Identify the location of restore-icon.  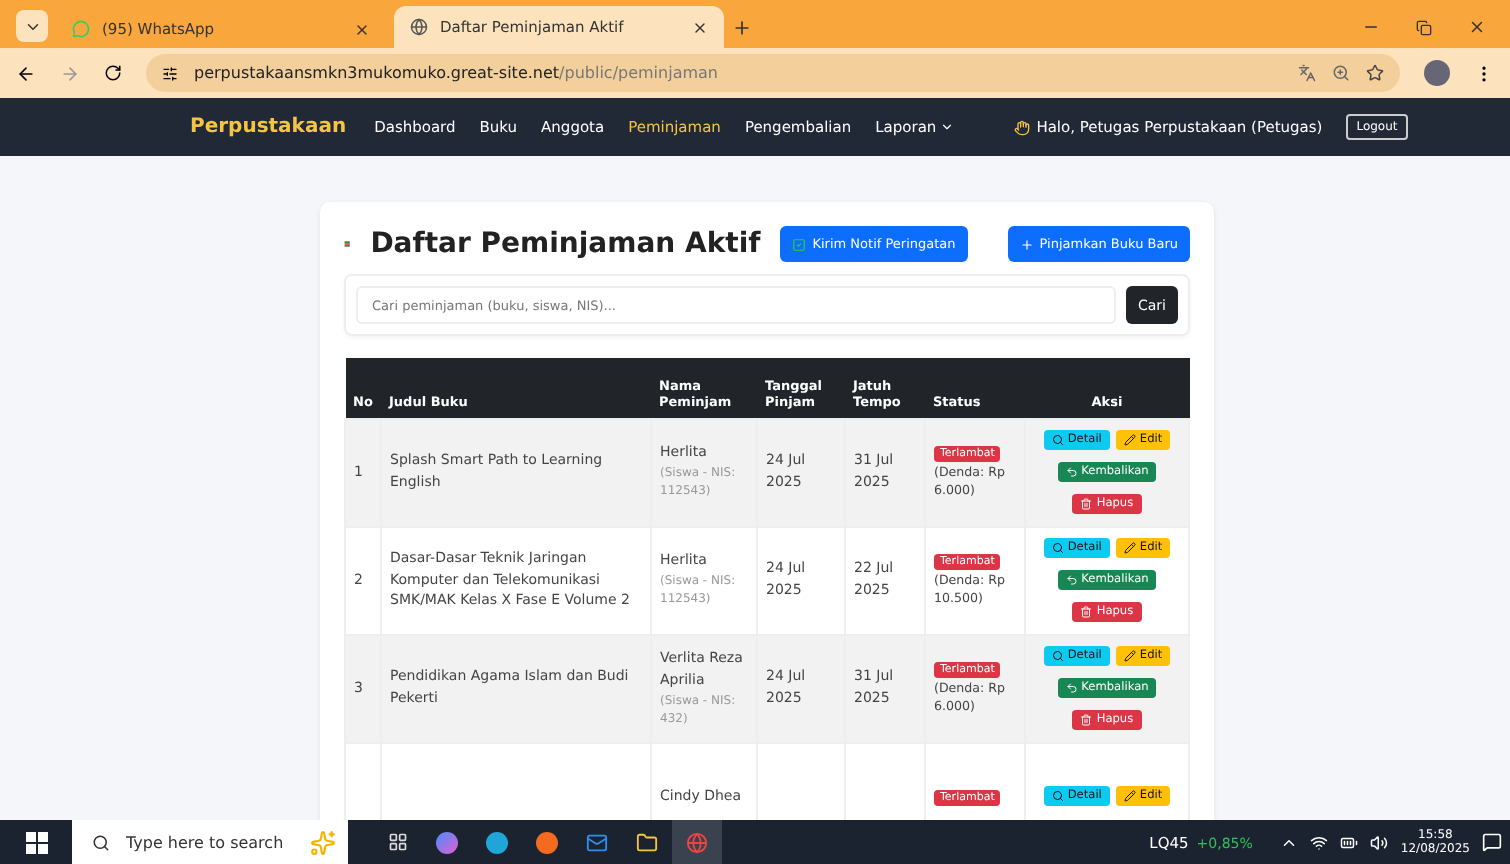
(1424, 27).